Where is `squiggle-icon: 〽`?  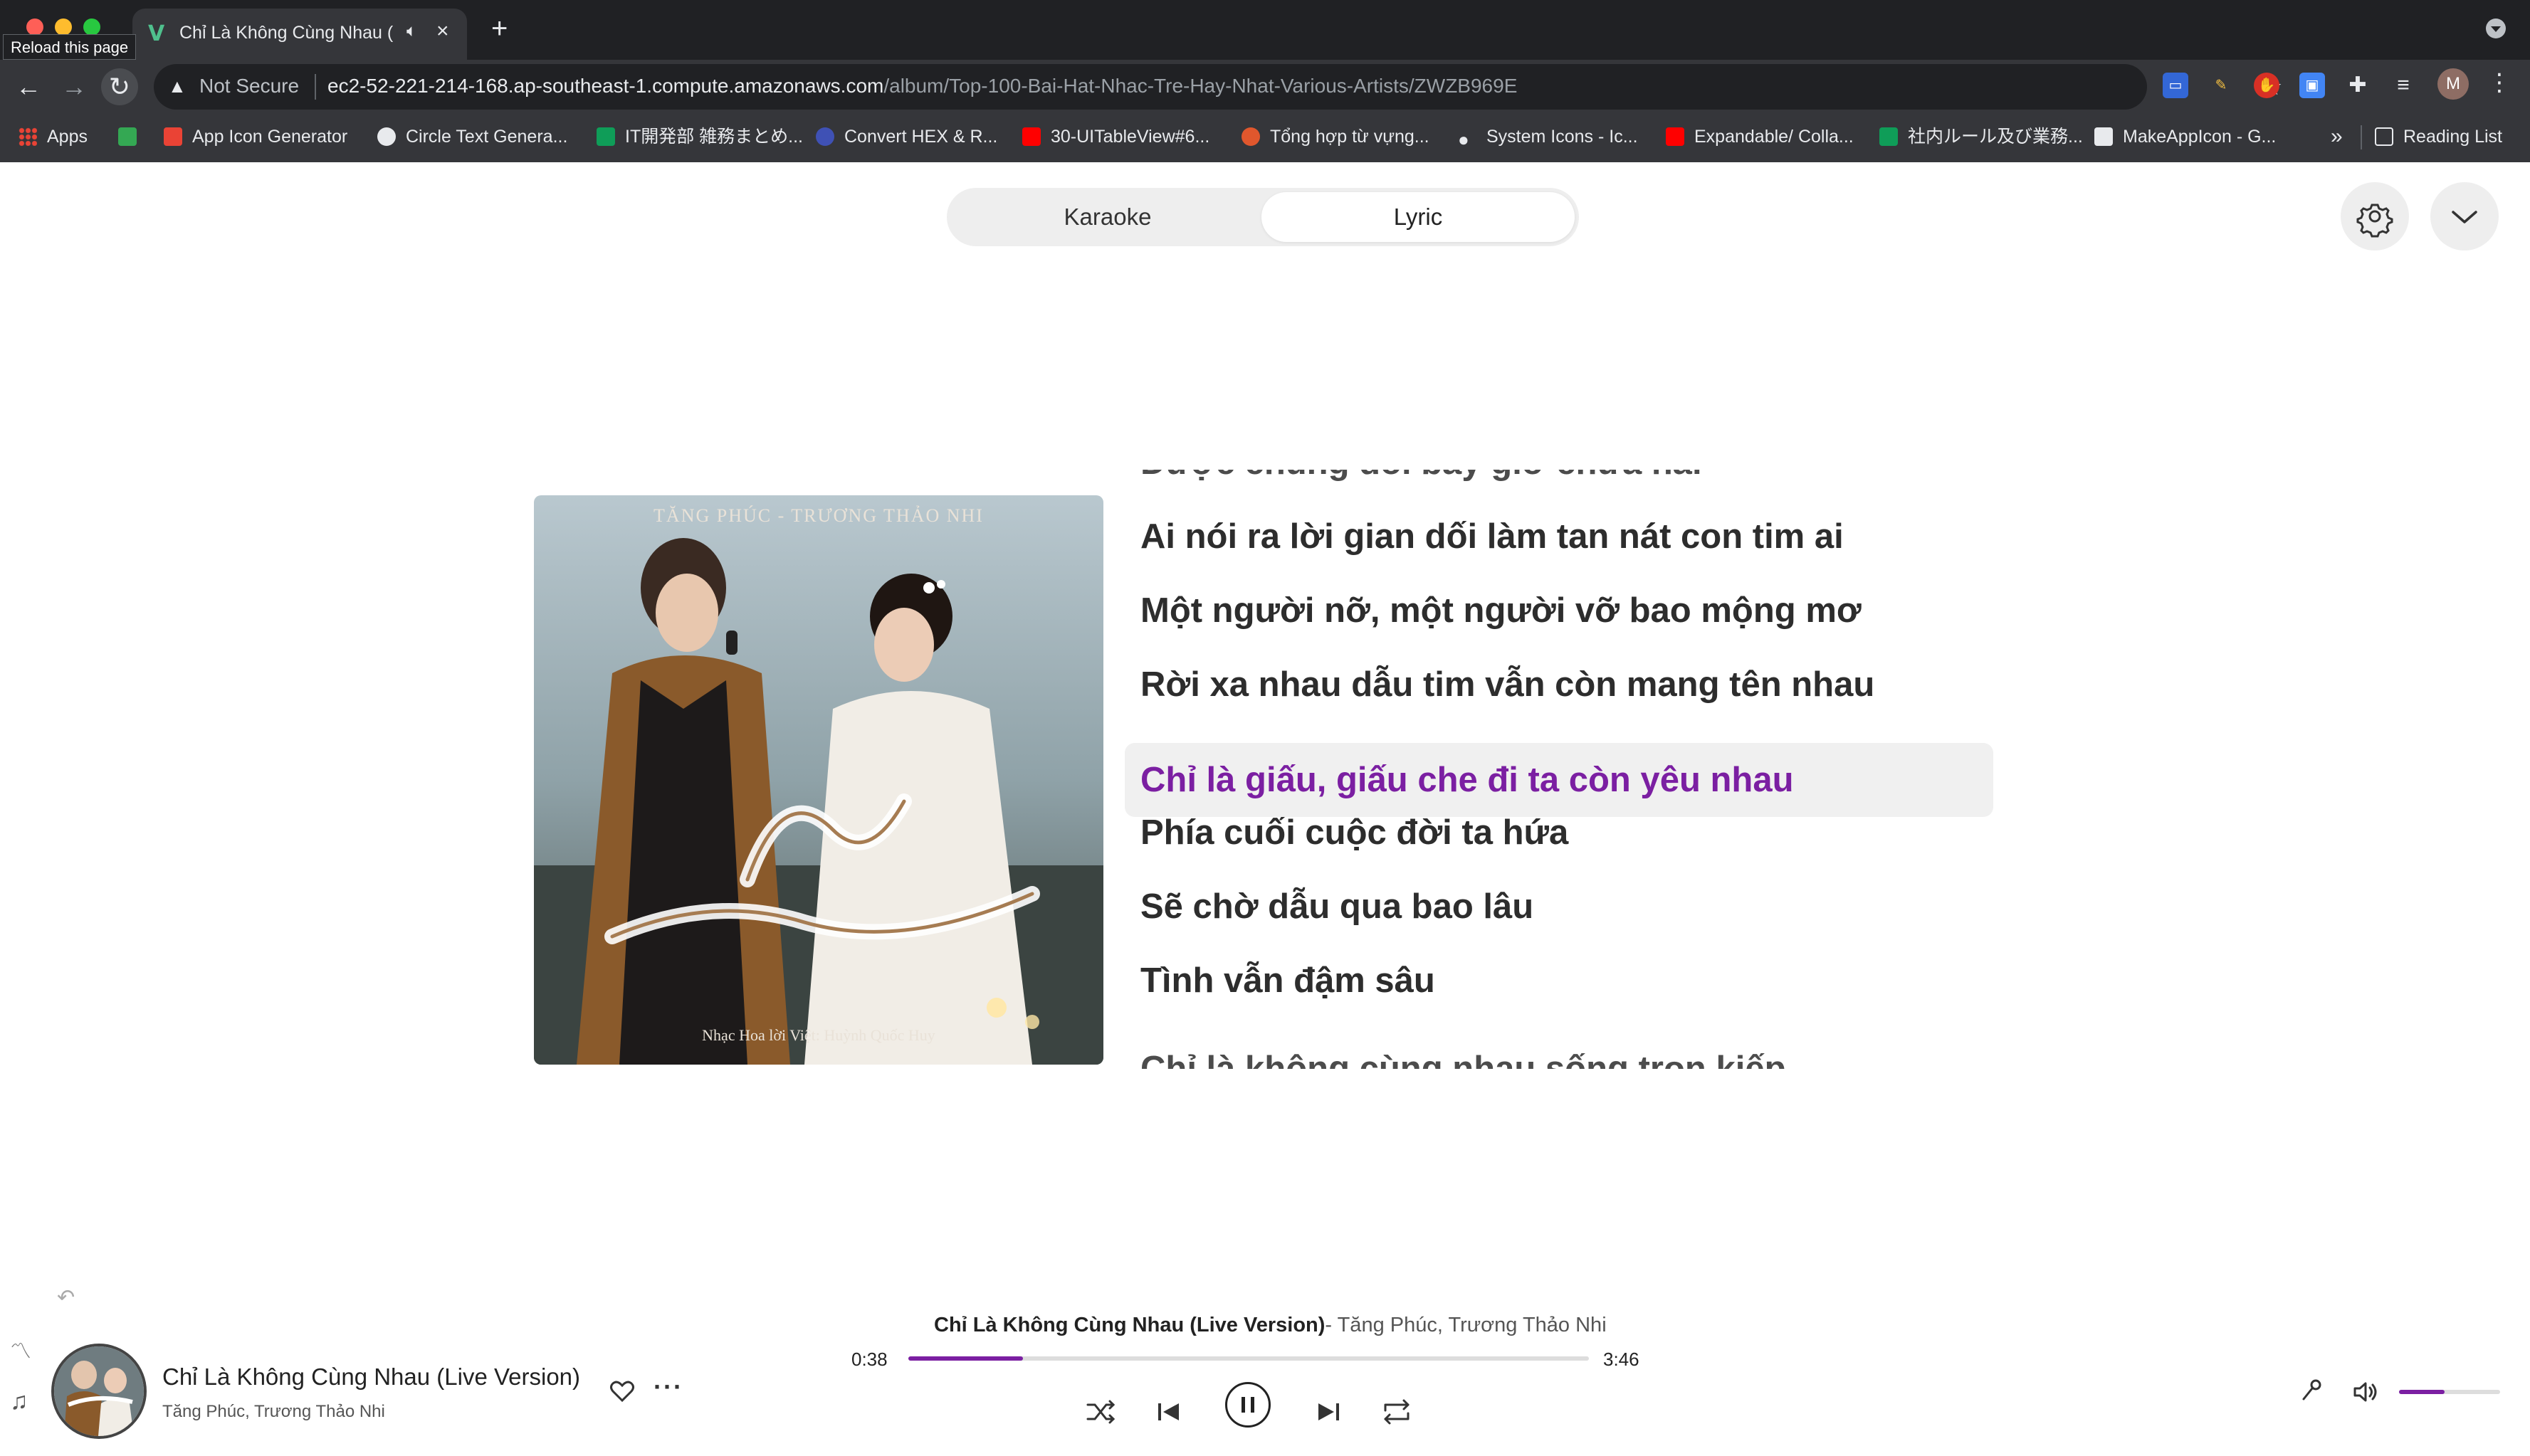
squiggle-icon: 〽 is located at coordinates (21, 1351).